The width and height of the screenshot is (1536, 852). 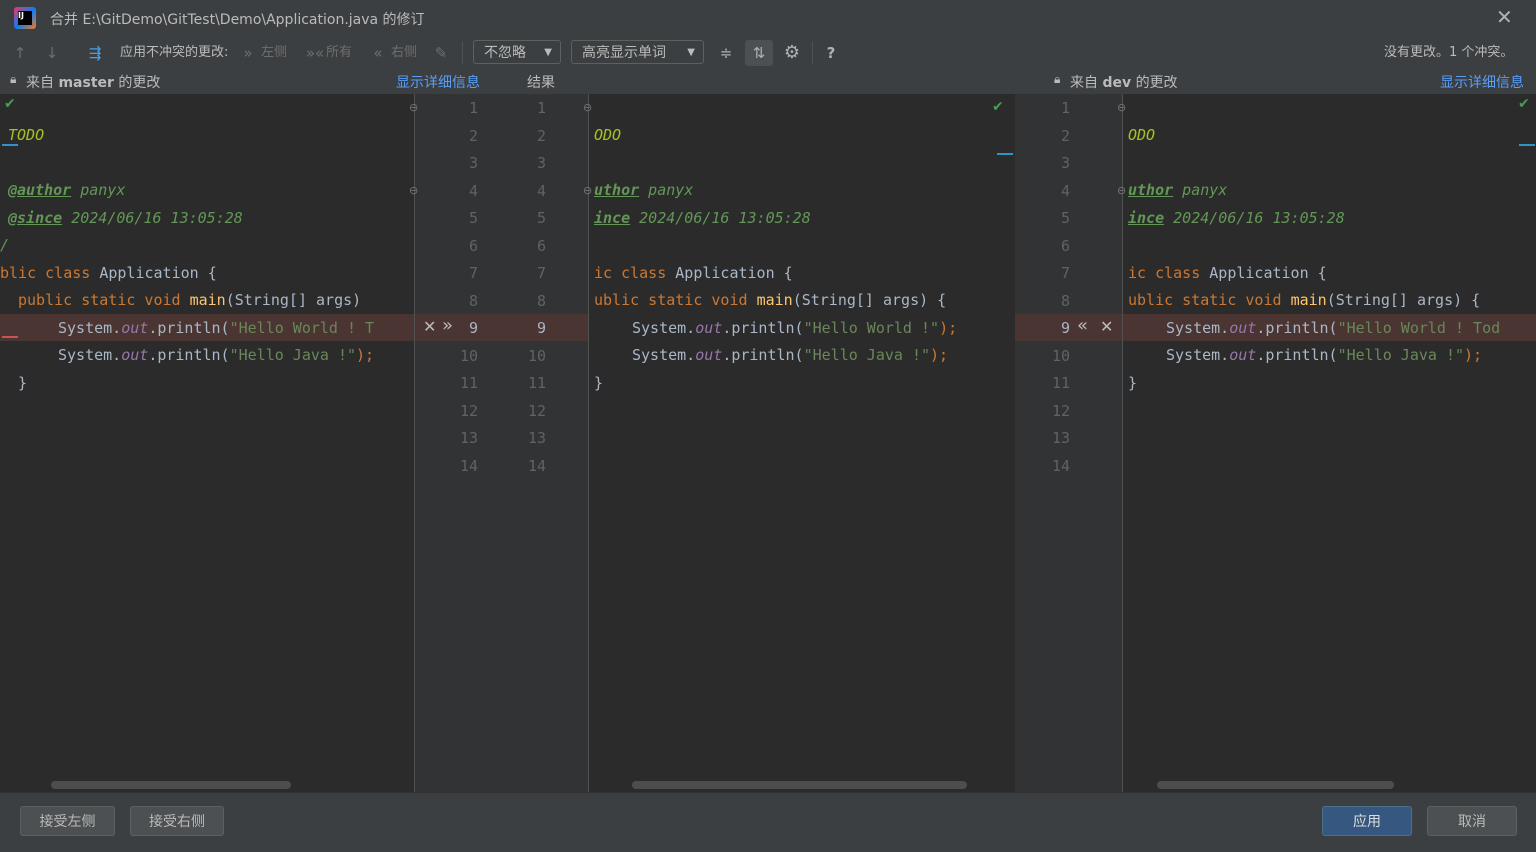 What do you see at coordinates (1367, 821) in the screenshot?
I see `apply-button: 应用` at bounding box center [1367, 821].